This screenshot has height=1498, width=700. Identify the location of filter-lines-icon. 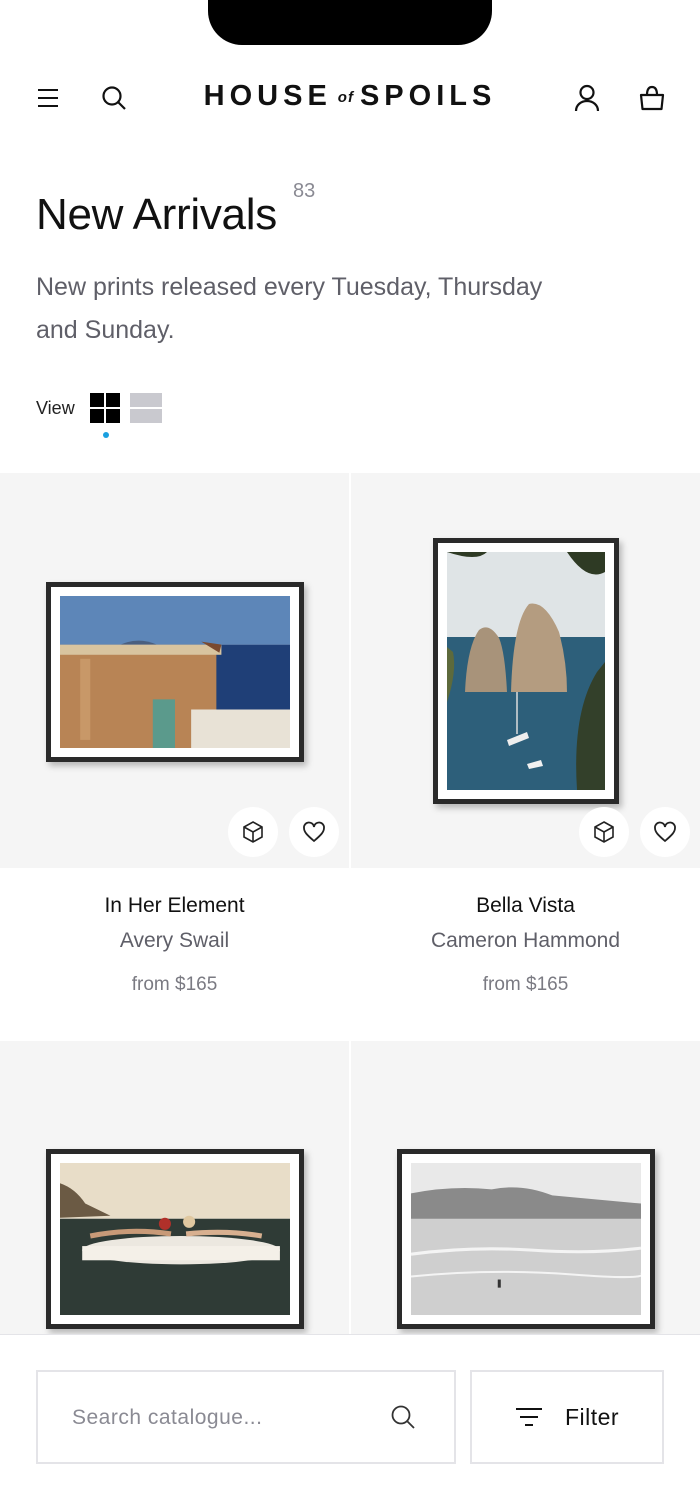
(528, 1417).